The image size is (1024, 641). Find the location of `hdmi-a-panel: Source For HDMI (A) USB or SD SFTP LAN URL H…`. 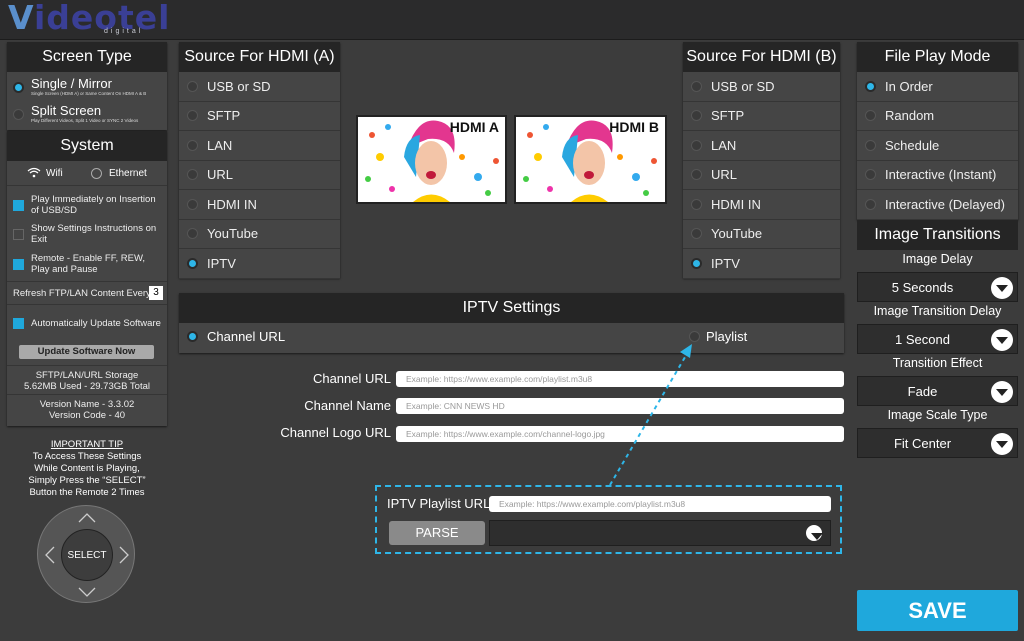

hdmi-a-panel: Source For HDMI (A) USB or SD SFTP LAN URL H… is located at coordinates (259, 160).